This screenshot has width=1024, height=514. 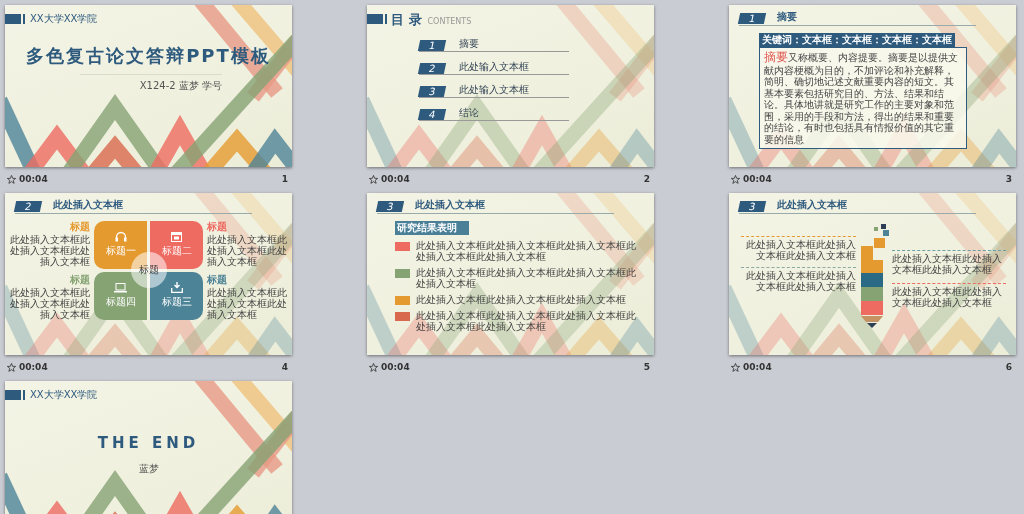 I want to click on slide-title: THE END, so click(x=148, y=443).